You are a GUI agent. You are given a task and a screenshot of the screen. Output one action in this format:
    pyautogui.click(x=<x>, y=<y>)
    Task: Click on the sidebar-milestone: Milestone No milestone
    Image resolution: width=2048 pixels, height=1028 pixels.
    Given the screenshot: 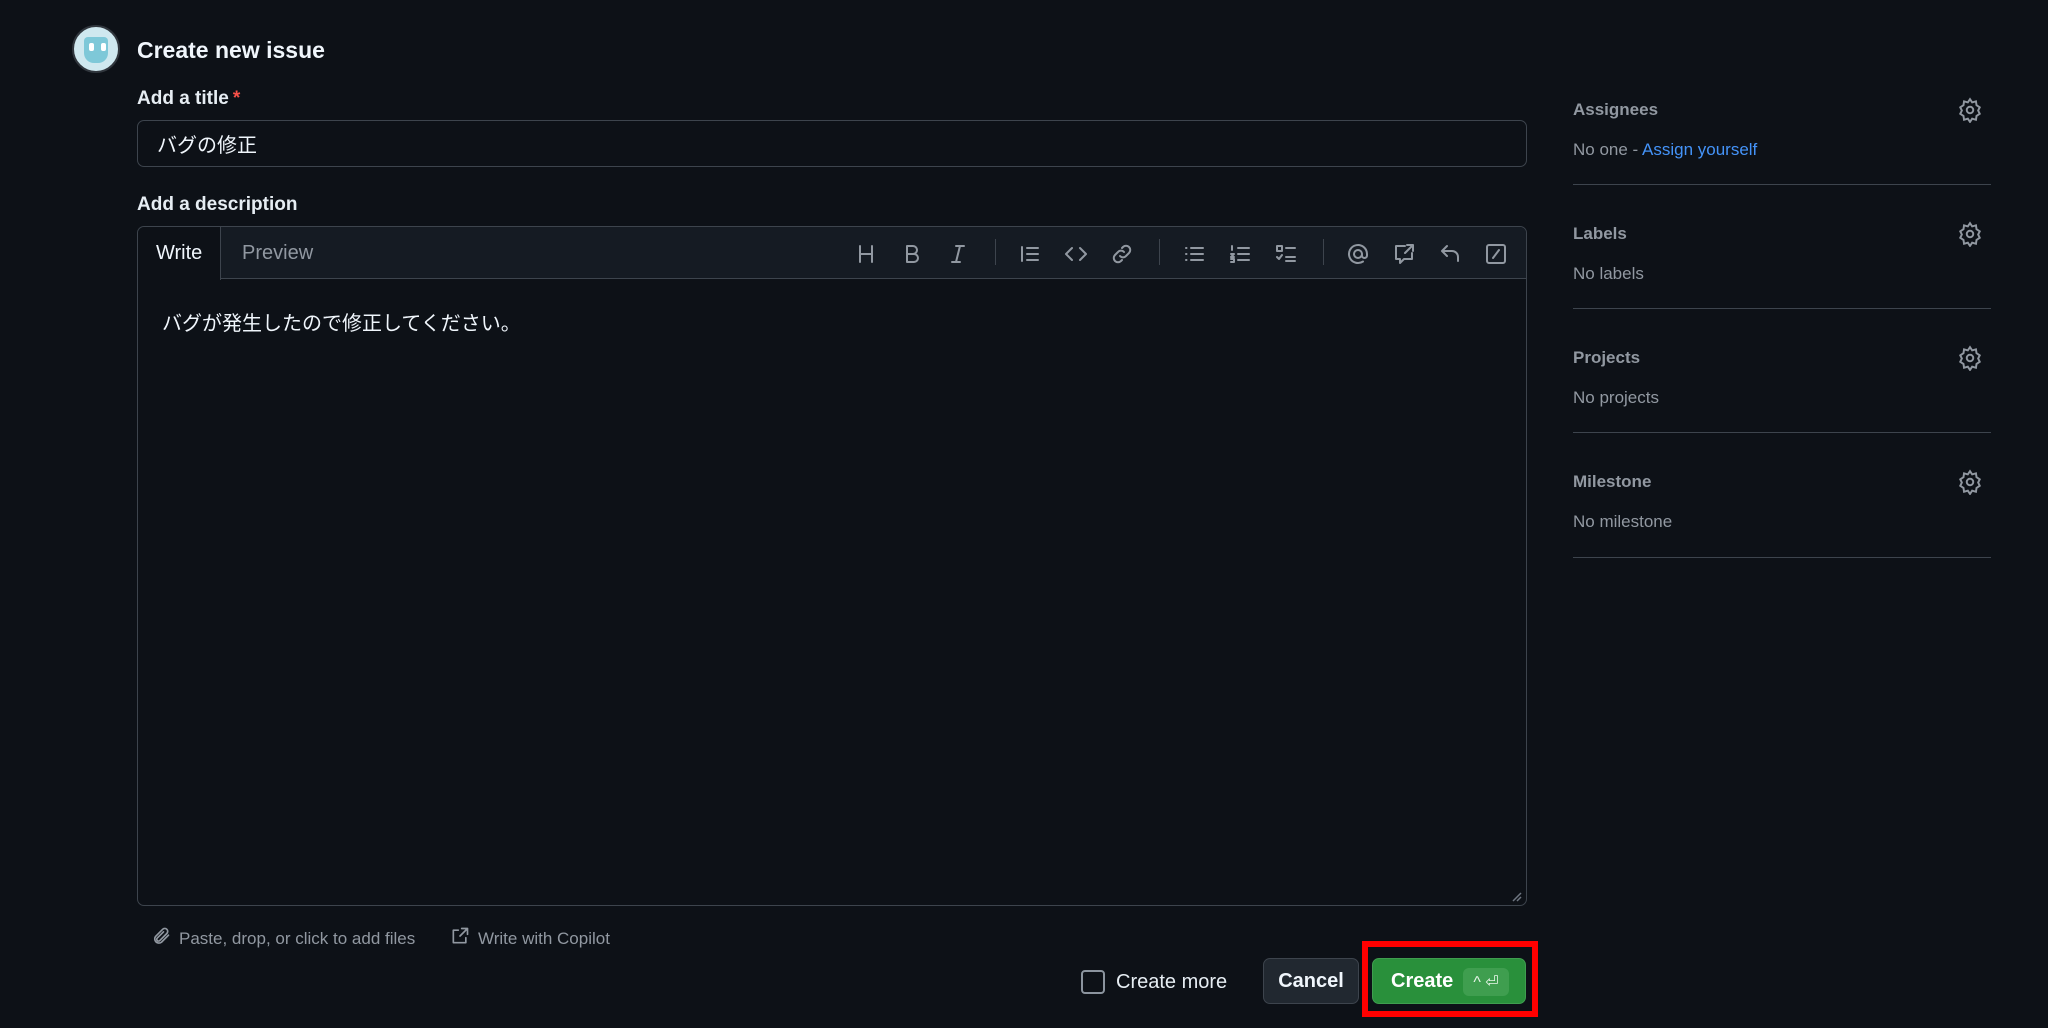 What is the action you would take?
    pyautogui.click(x=1782, y=511)
    